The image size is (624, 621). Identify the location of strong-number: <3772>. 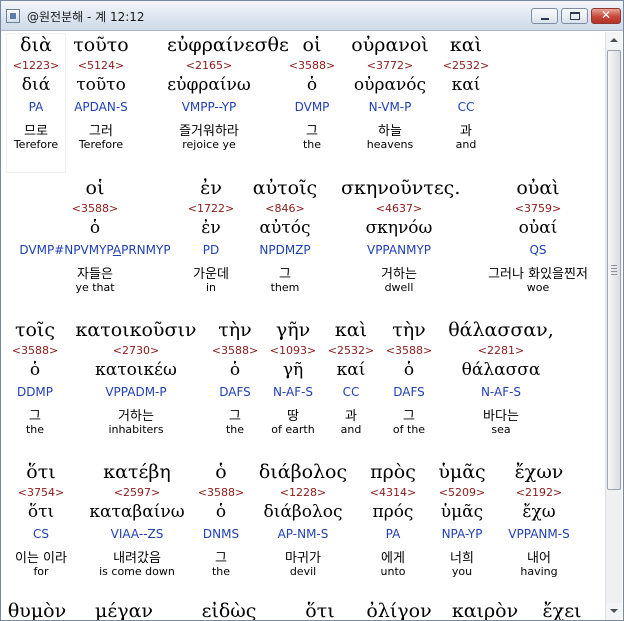
(390, 65).